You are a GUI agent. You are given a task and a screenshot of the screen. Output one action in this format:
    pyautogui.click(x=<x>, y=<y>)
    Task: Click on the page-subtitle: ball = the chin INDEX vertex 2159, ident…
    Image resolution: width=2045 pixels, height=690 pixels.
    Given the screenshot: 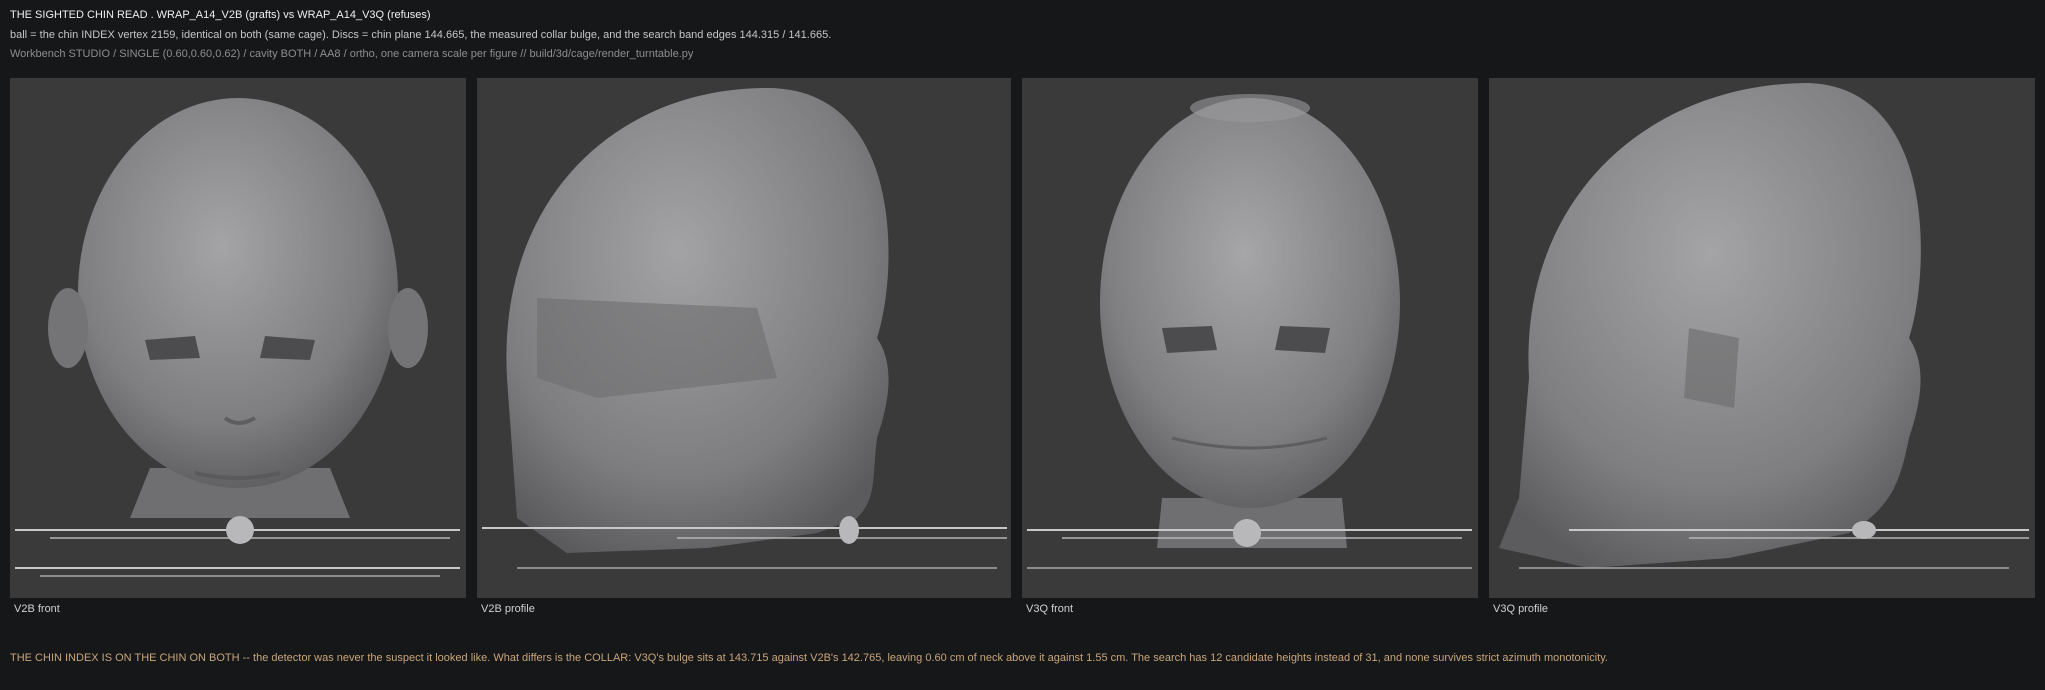 What is the action you would take?
    pyautogui.click(x=421, y=35)
    